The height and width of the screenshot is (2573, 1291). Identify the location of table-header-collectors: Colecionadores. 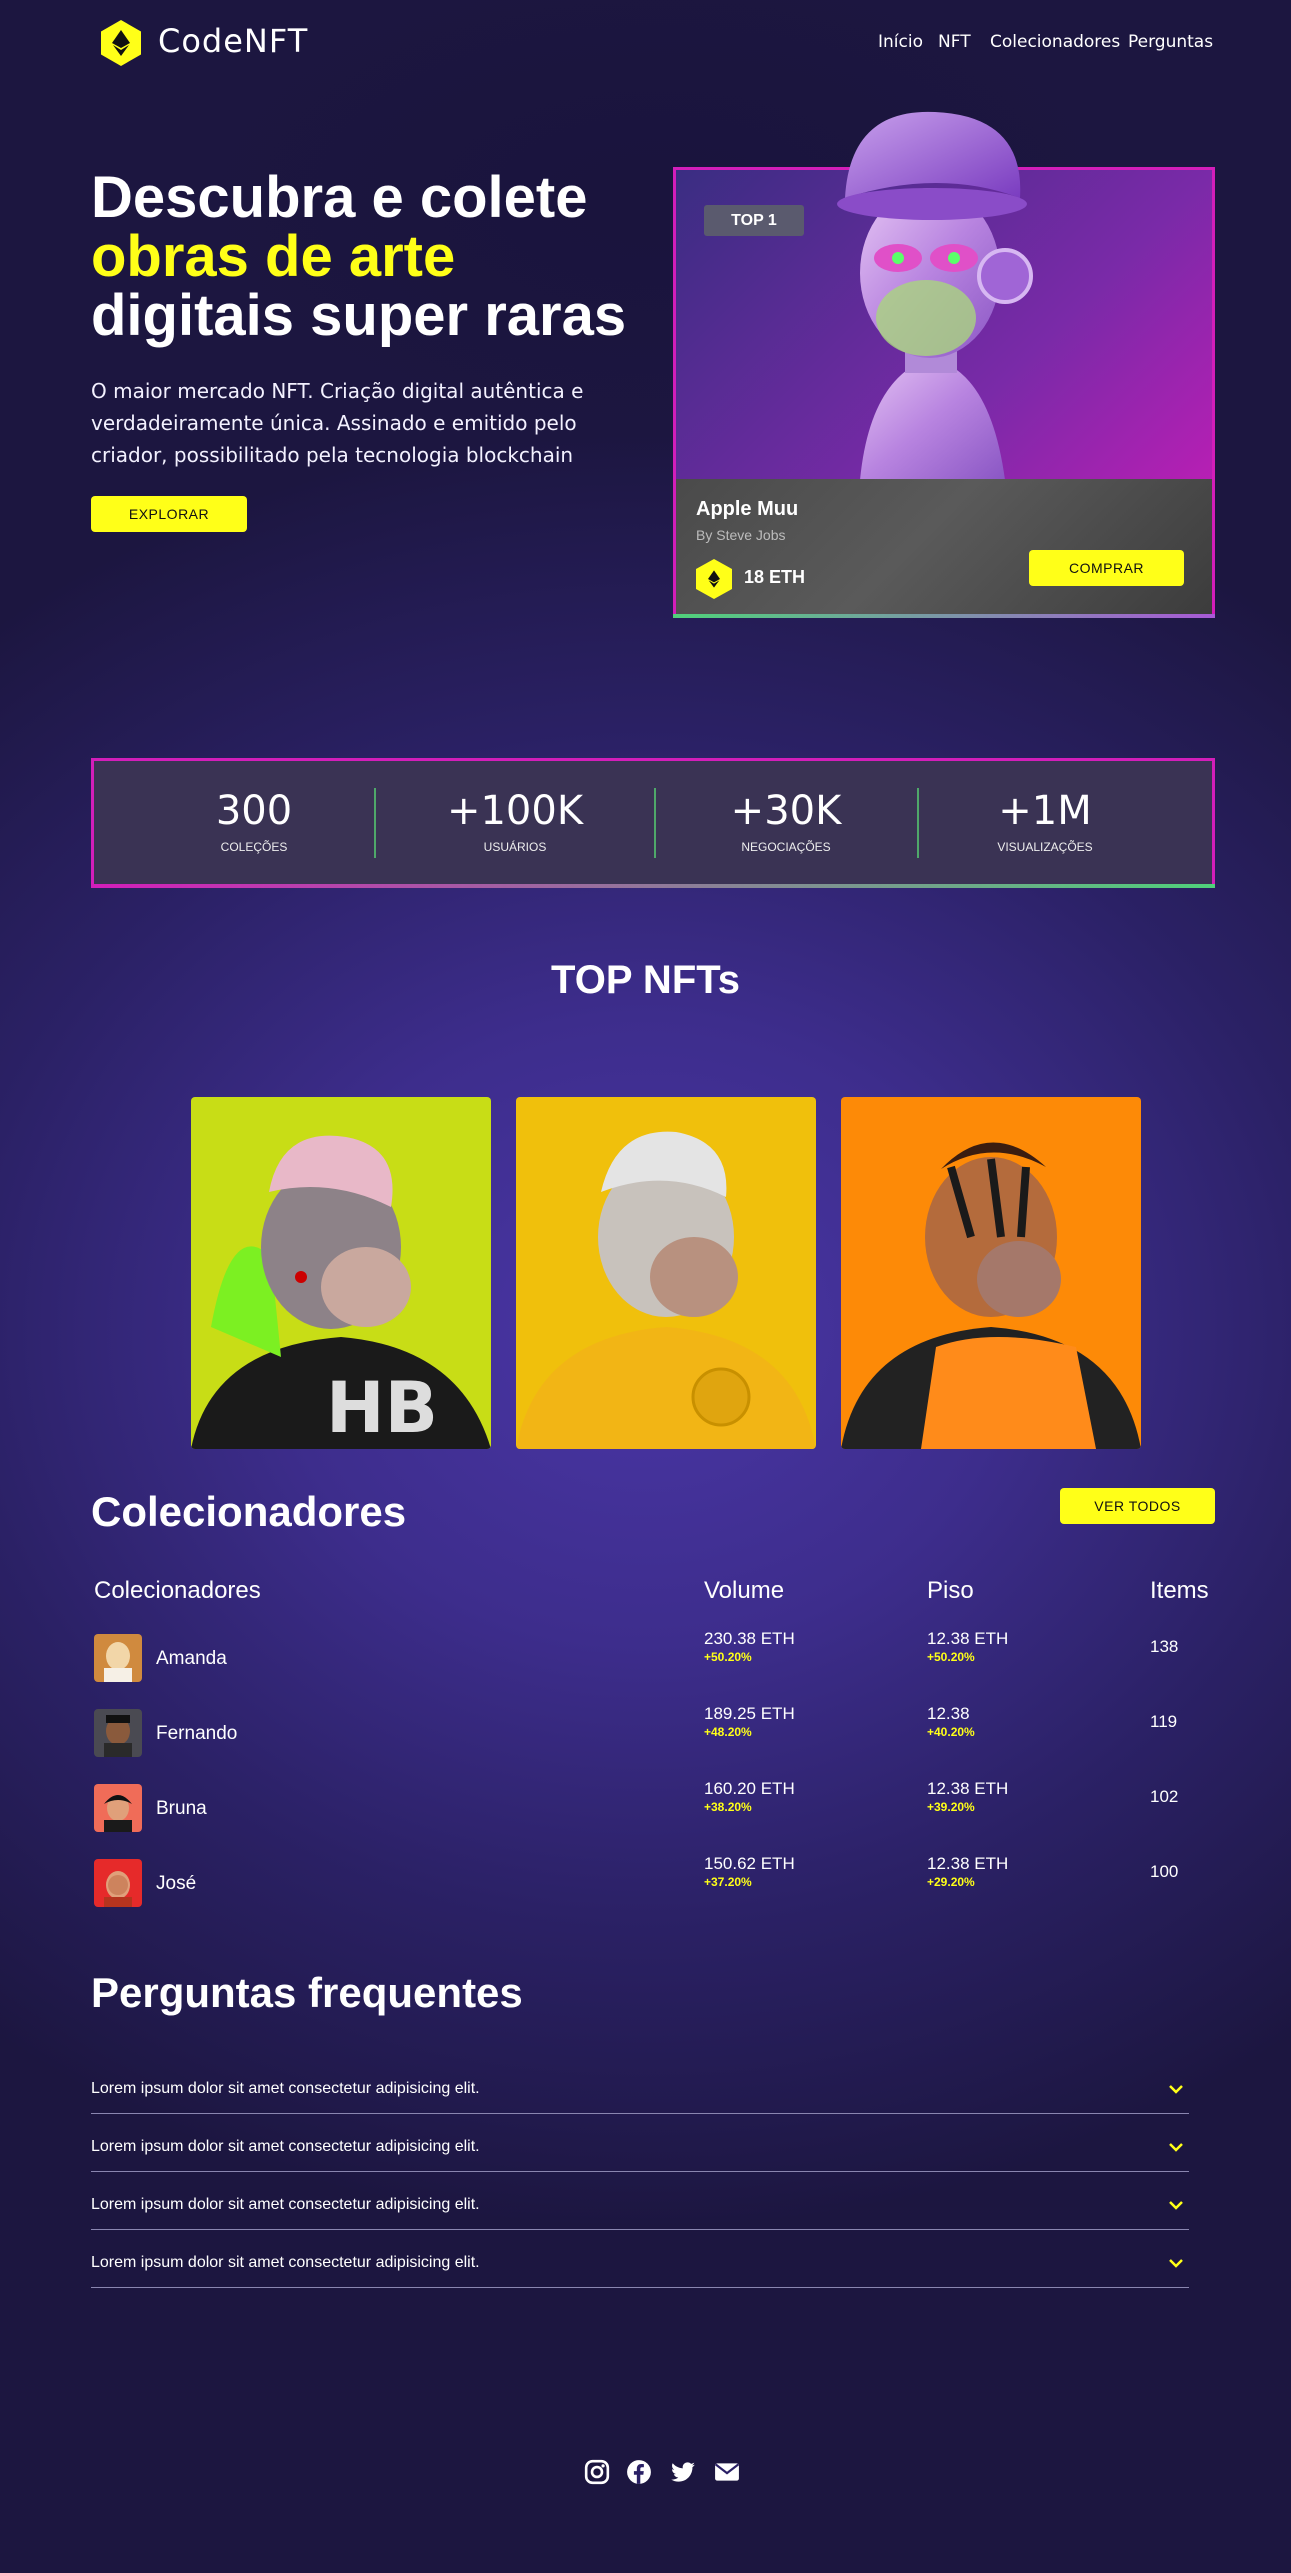
(177, 1590).